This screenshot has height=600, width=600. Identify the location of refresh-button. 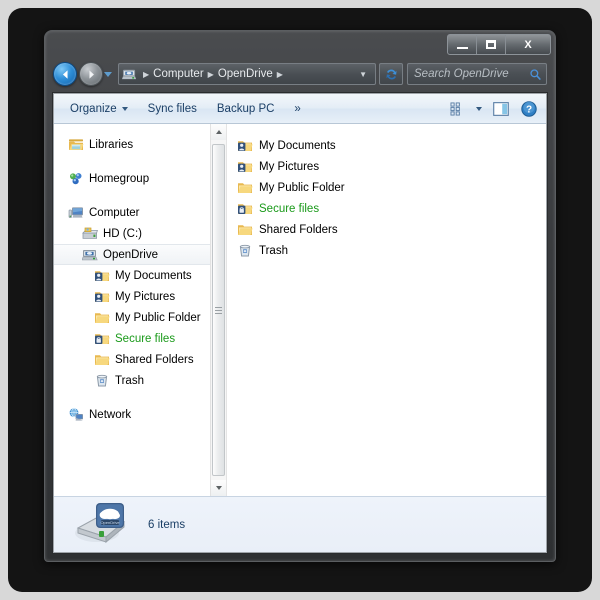
(391, 74).